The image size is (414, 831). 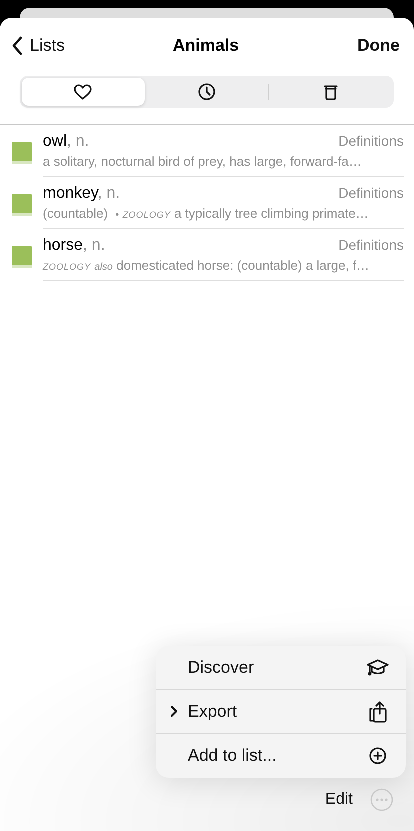 What do you see at coordinates (281, 712) in the screenshot?
I see `menu-item: Export` at bounding box center [281, 712].